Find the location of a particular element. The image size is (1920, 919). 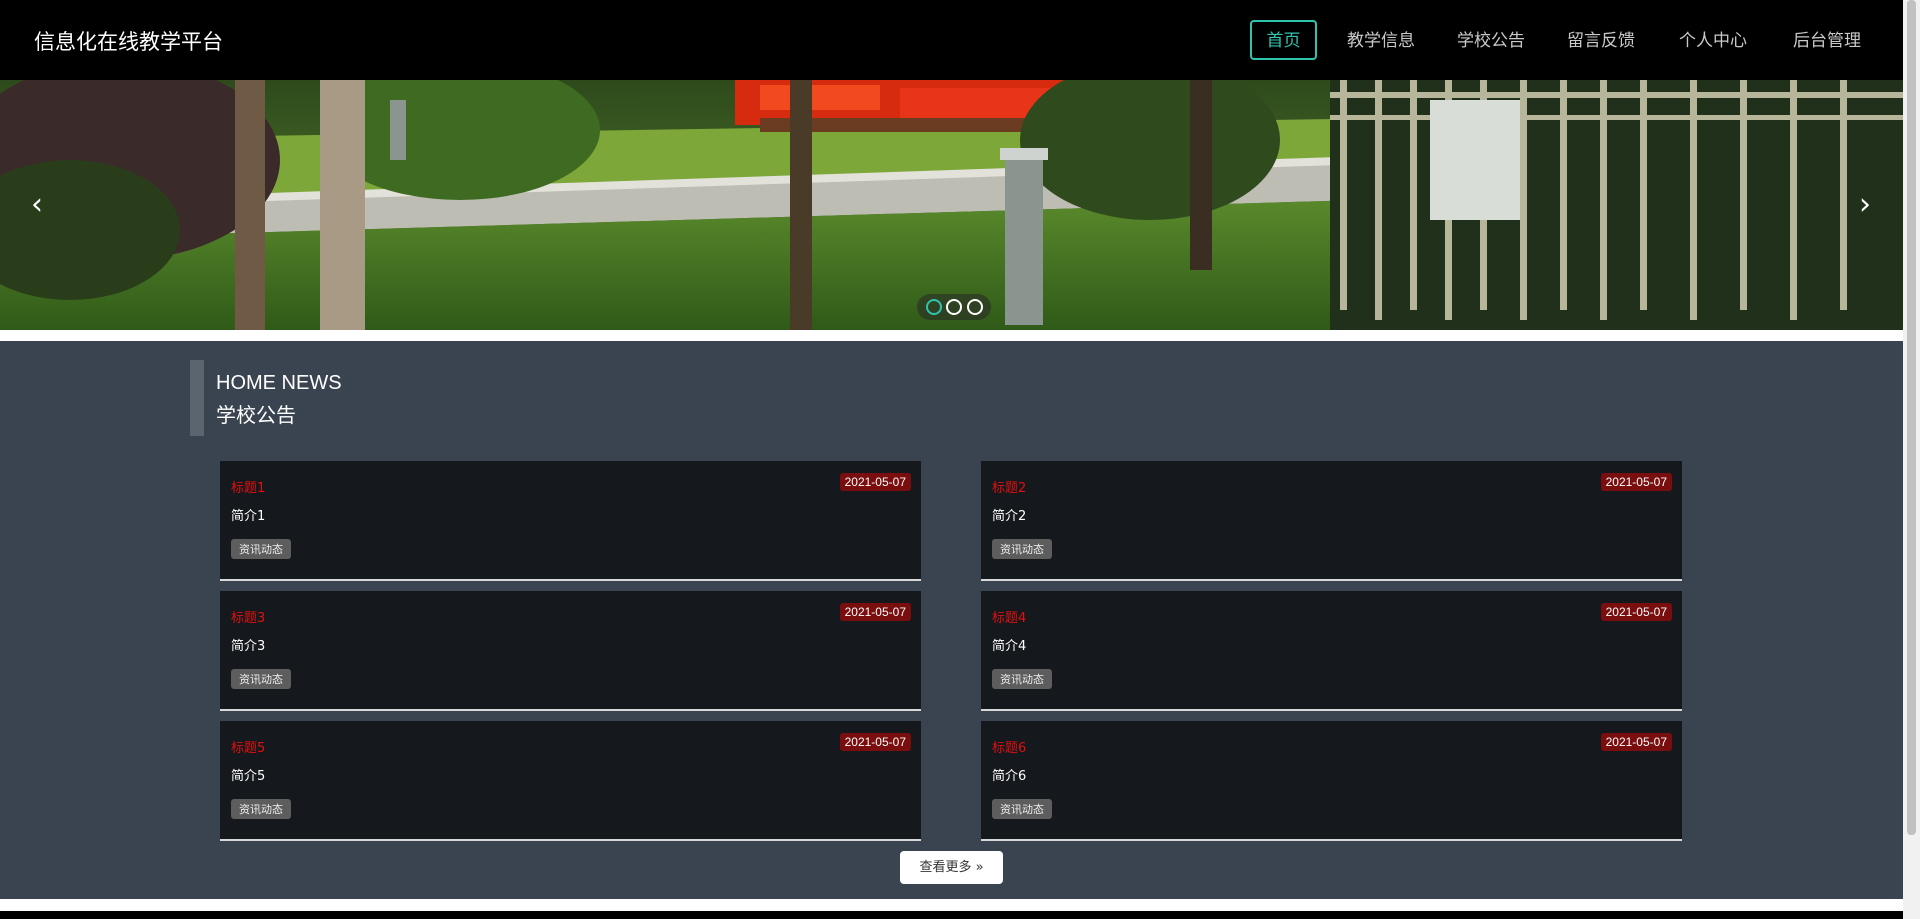

nav-item-teaching-info: 教学信息 is located at coordinates (1381, 40).